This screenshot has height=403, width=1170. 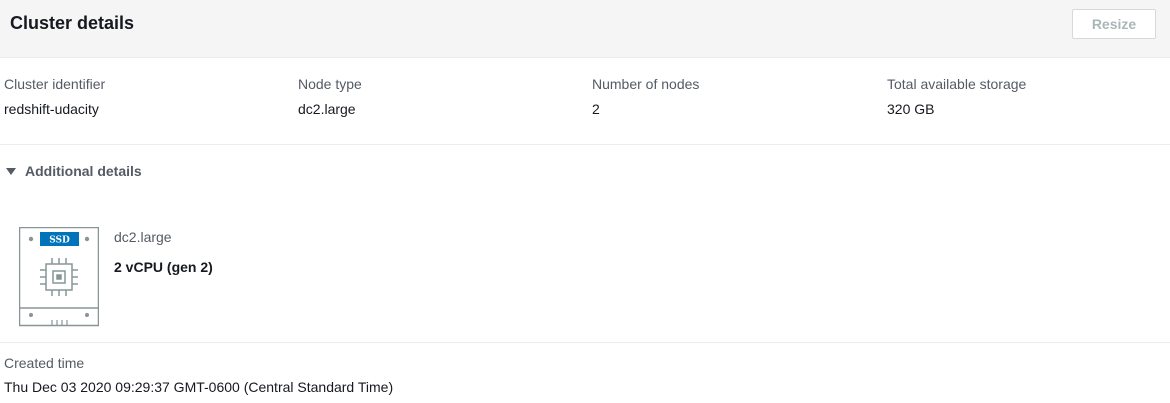 What do you see at coordinates (327, 109) in the screenshot?
I see `node-type-value: dc2.large` at bounding box center [327, 109].